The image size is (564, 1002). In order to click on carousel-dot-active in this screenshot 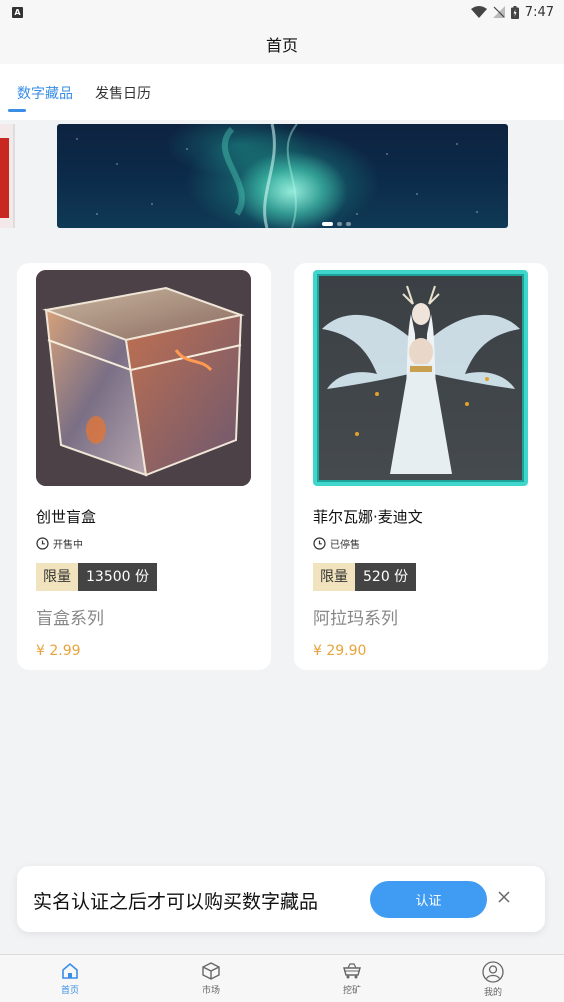, I will do `click(327, 224)`.